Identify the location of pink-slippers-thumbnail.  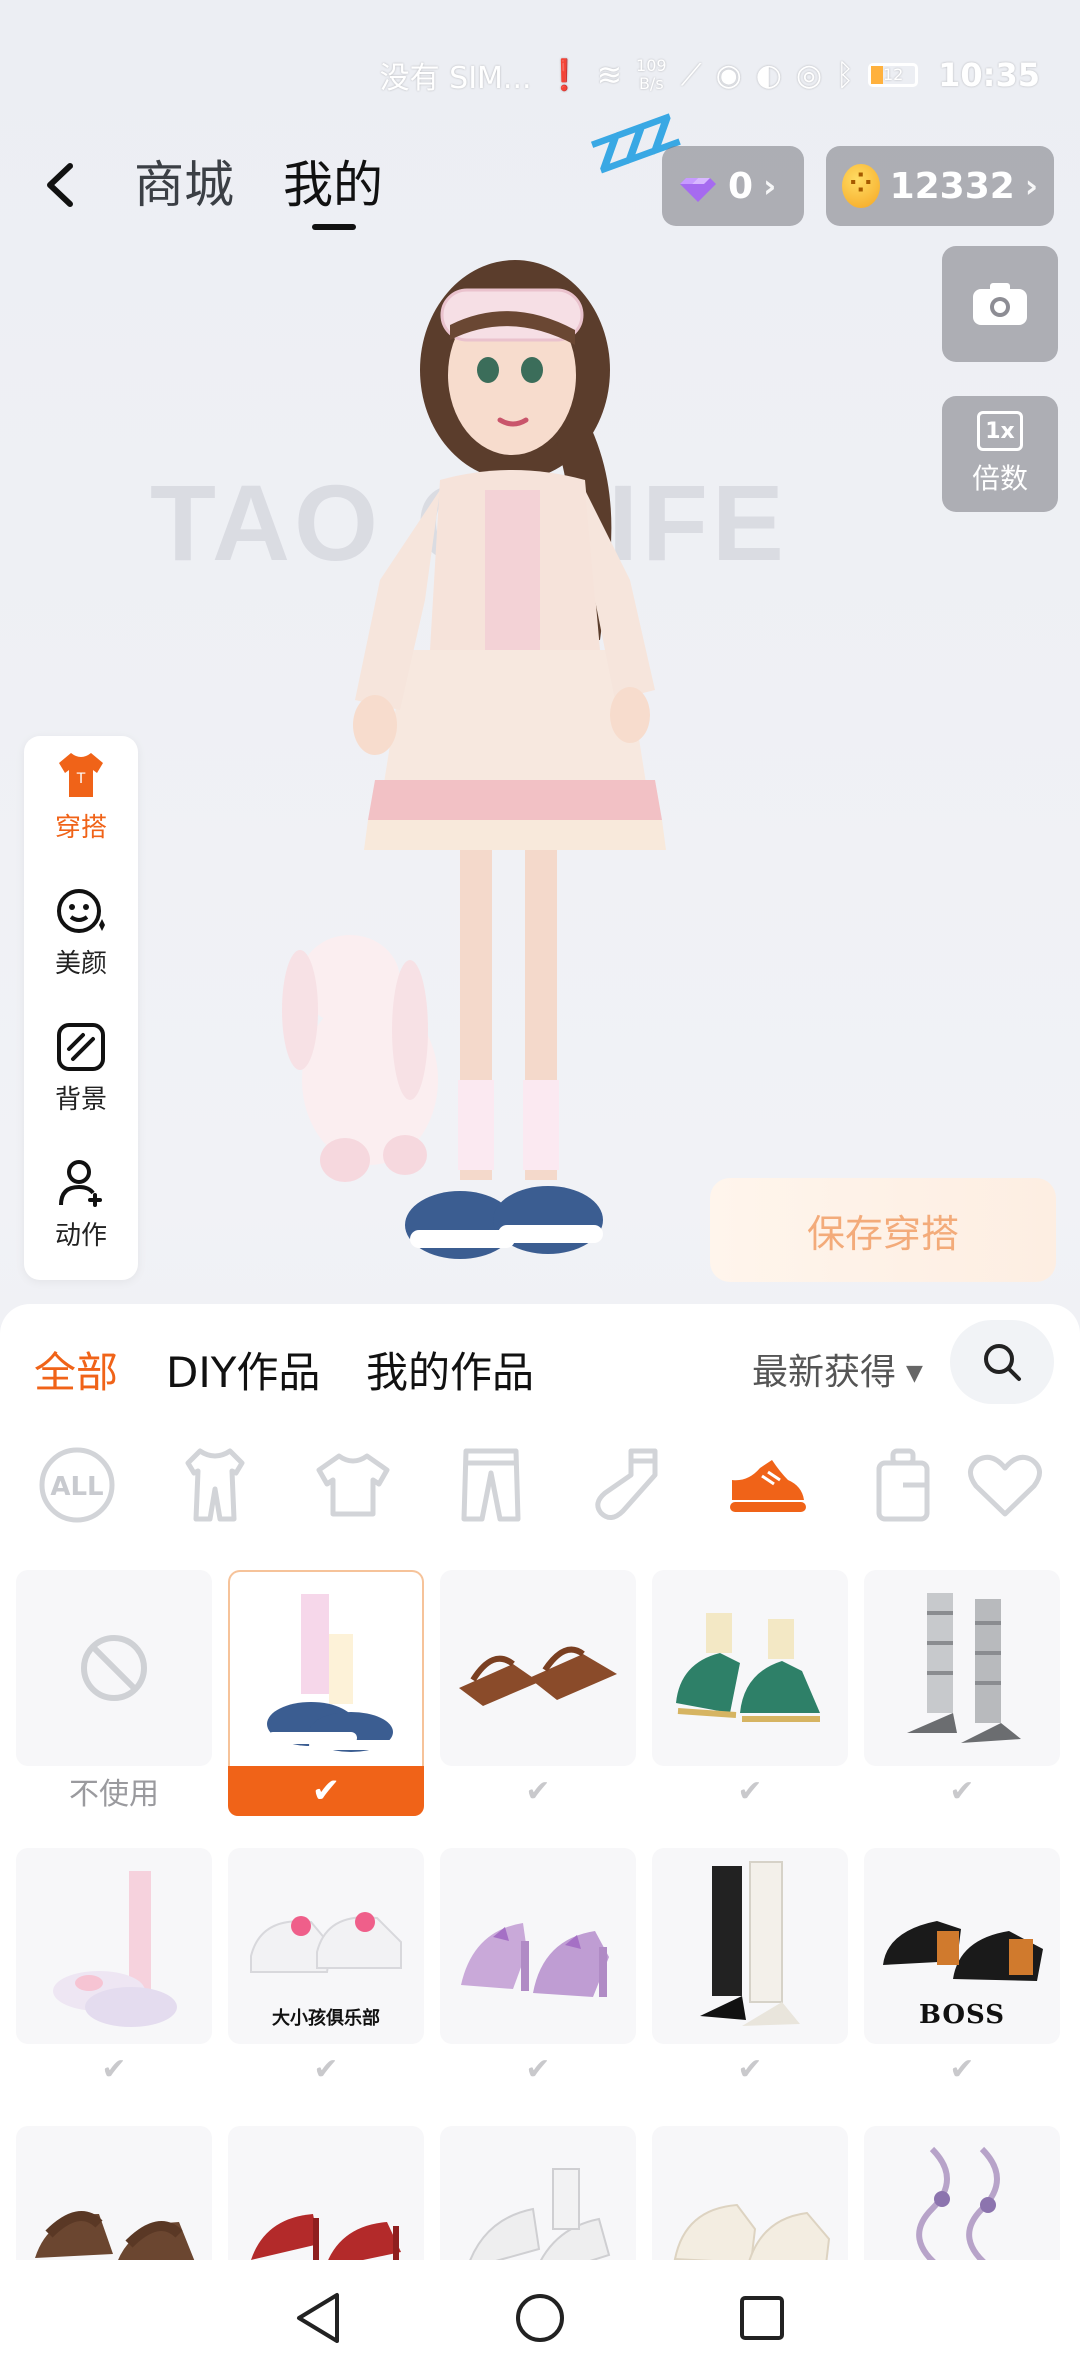
(115, 1949).